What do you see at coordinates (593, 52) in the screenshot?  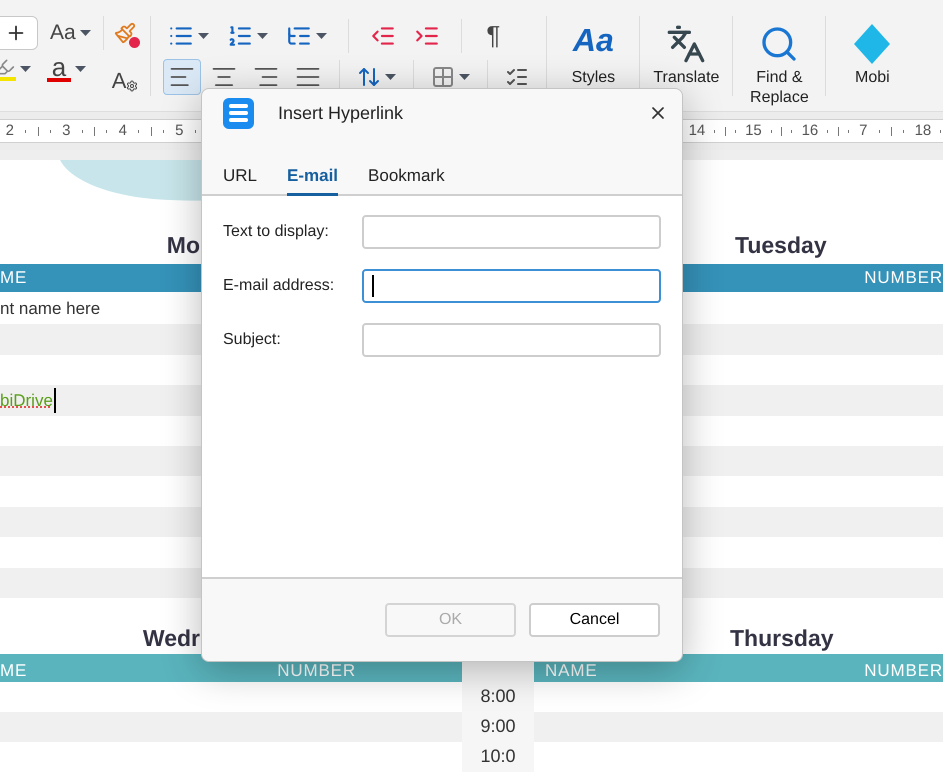 I see `ribbon-button: Aa Styles` at bounding box center [593, 52].